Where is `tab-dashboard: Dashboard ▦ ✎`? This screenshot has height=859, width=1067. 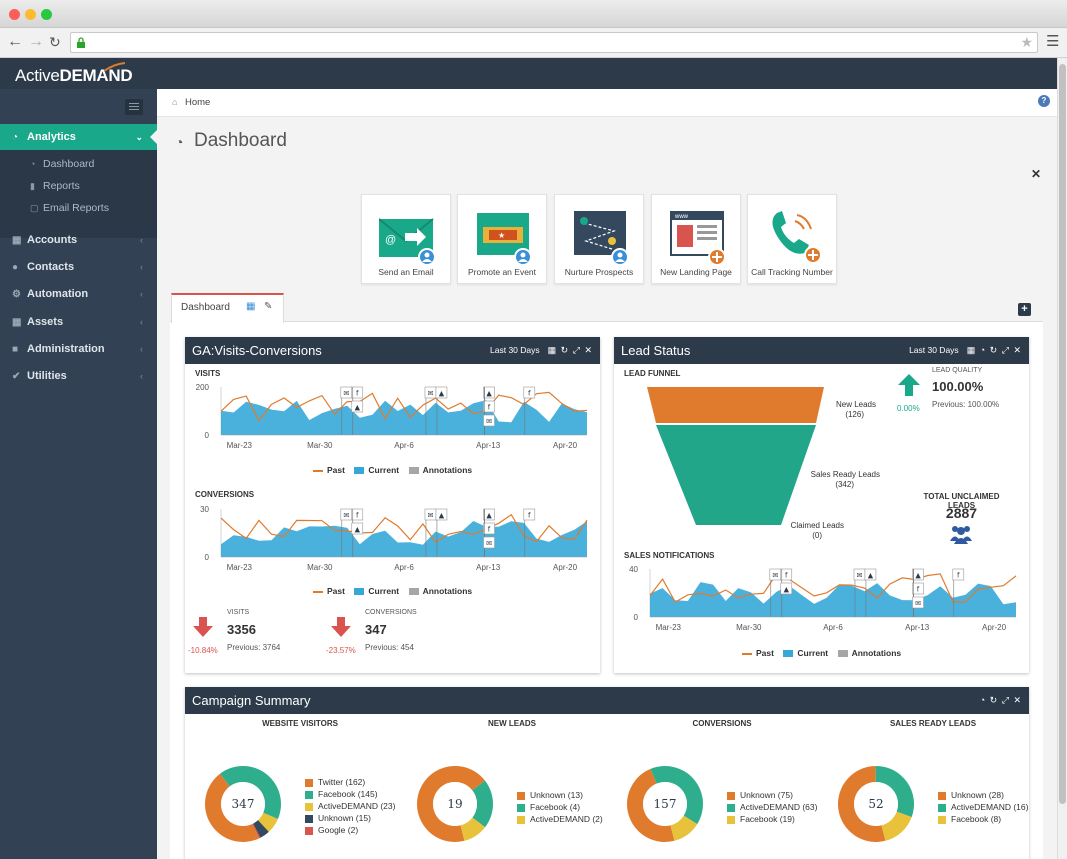 tab-dashboard: Dashboard ▦ ✎ is located at coordinates (227, 308).